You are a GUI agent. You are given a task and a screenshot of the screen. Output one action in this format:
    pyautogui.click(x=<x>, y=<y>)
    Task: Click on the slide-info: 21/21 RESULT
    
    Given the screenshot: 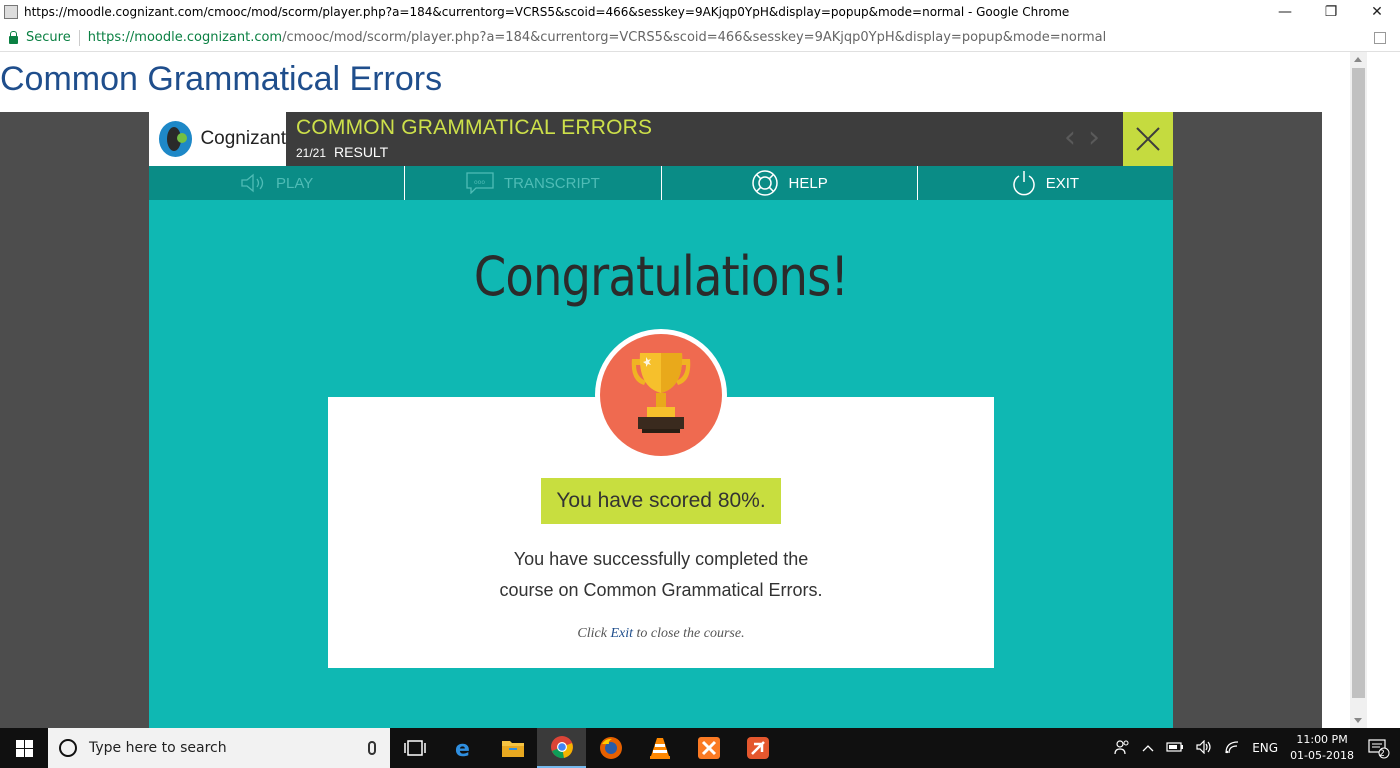 What is the action you would take?
    pyautogui.click(x=342, y=152)
    